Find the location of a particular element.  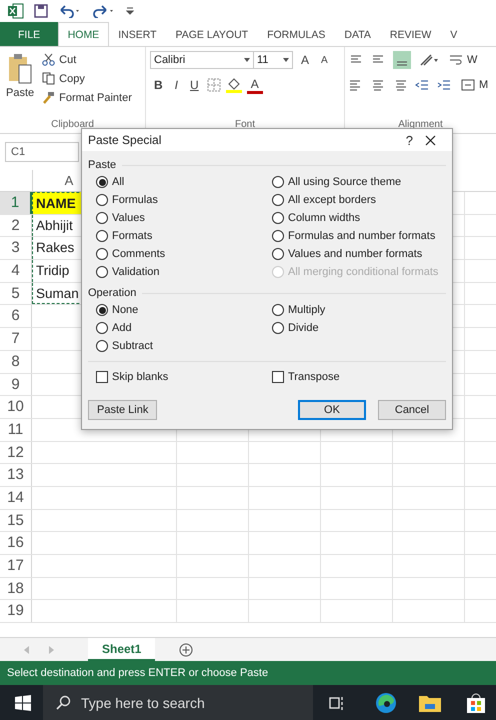

borders-icon is located at coordinates (213, 85).